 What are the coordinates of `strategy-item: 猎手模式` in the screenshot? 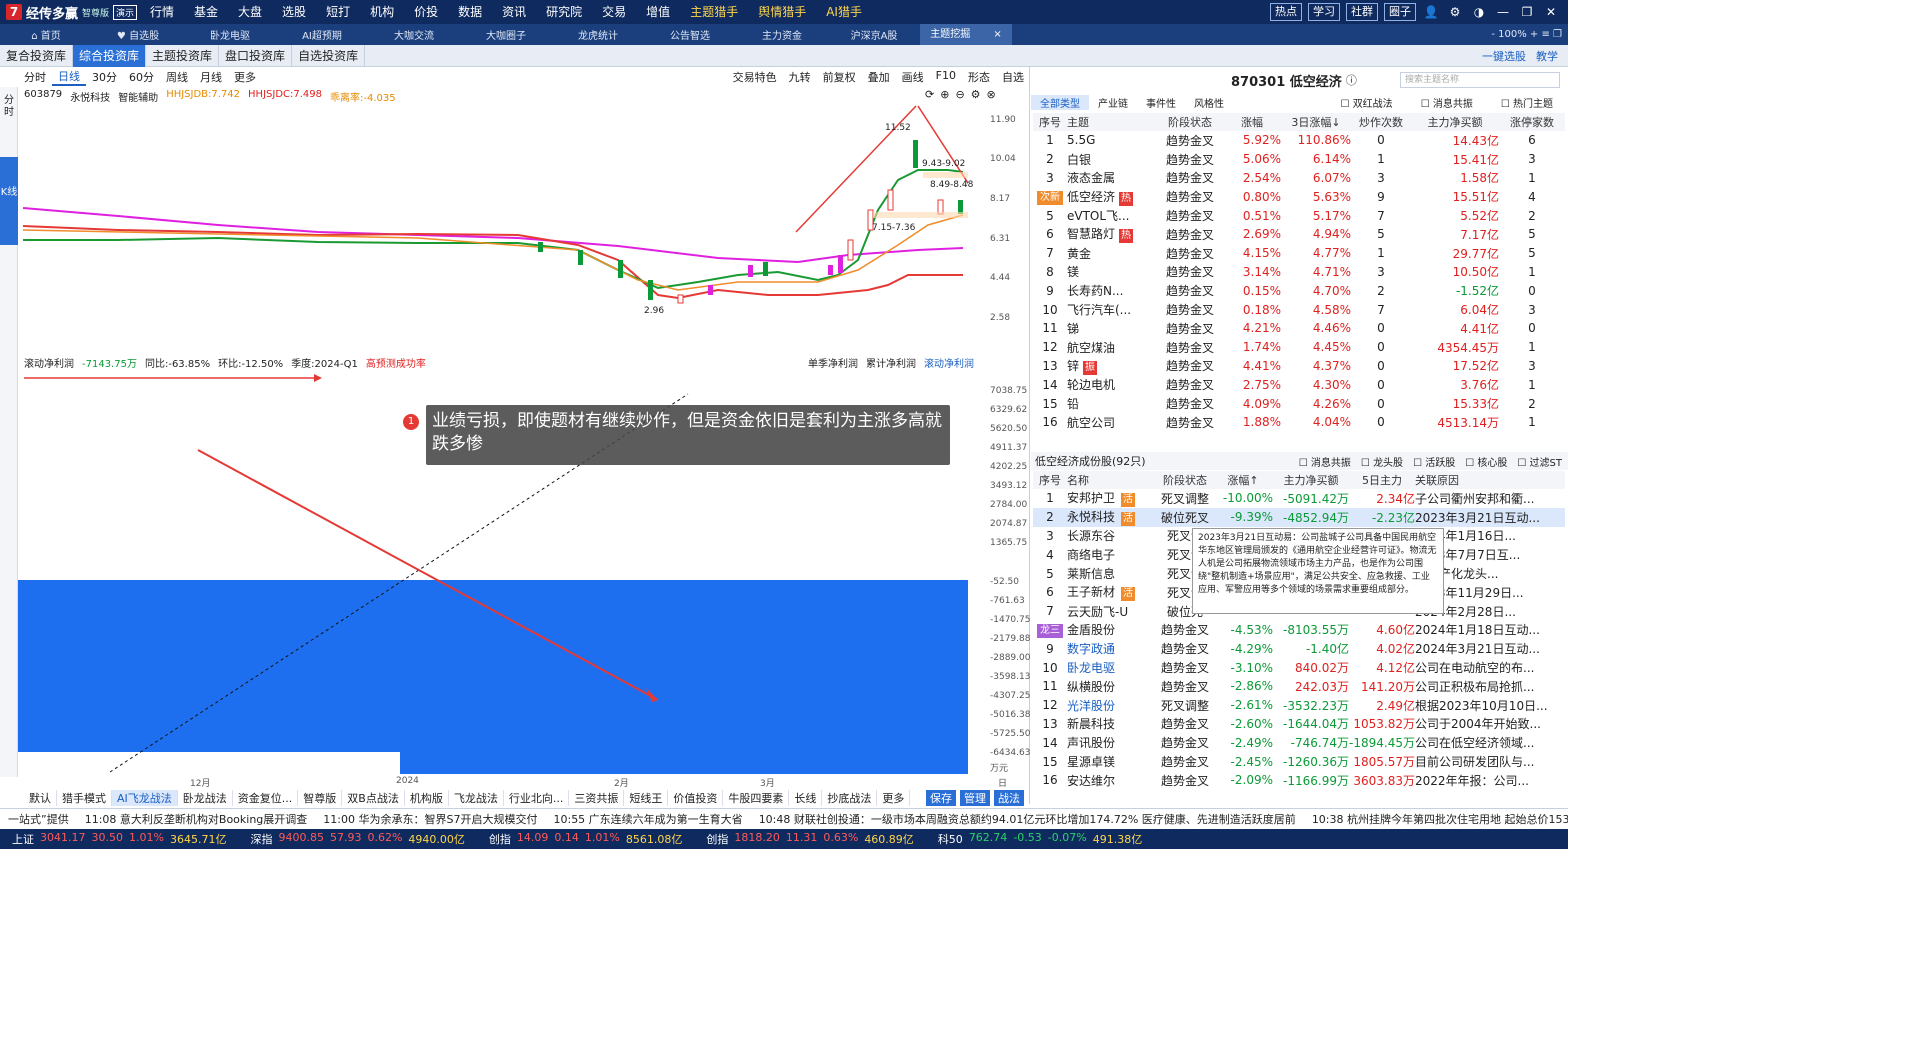 It's located at (84, 798).